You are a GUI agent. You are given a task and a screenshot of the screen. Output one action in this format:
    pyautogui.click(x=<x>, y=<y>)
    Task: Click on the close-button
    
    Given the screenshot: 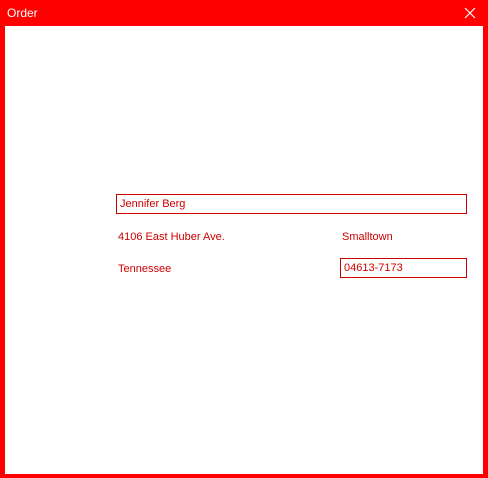 What is the action you would take?
    pyautogui.click(x=470, y=13)
    